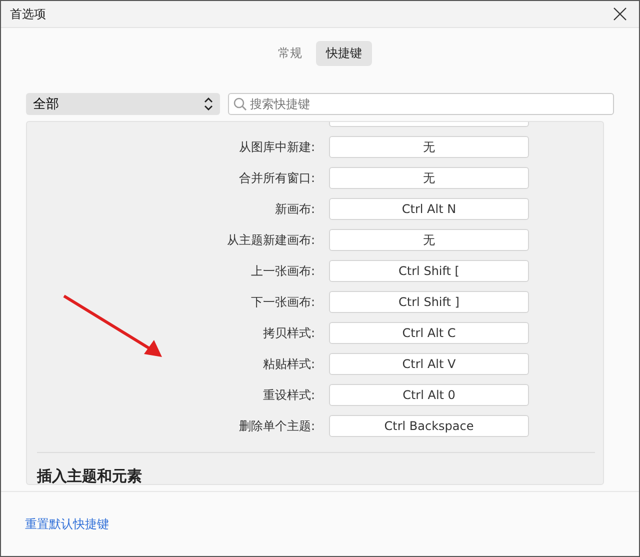 The image size is (640, 557). I want to click on shortcut-field, so click(429, 124).